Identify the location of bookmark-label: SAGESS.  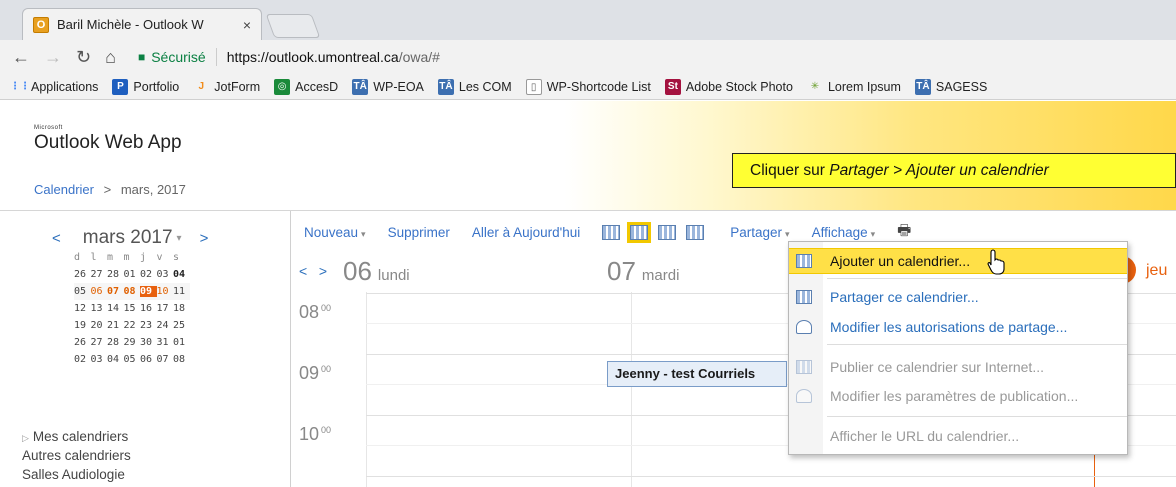
(961, 86).